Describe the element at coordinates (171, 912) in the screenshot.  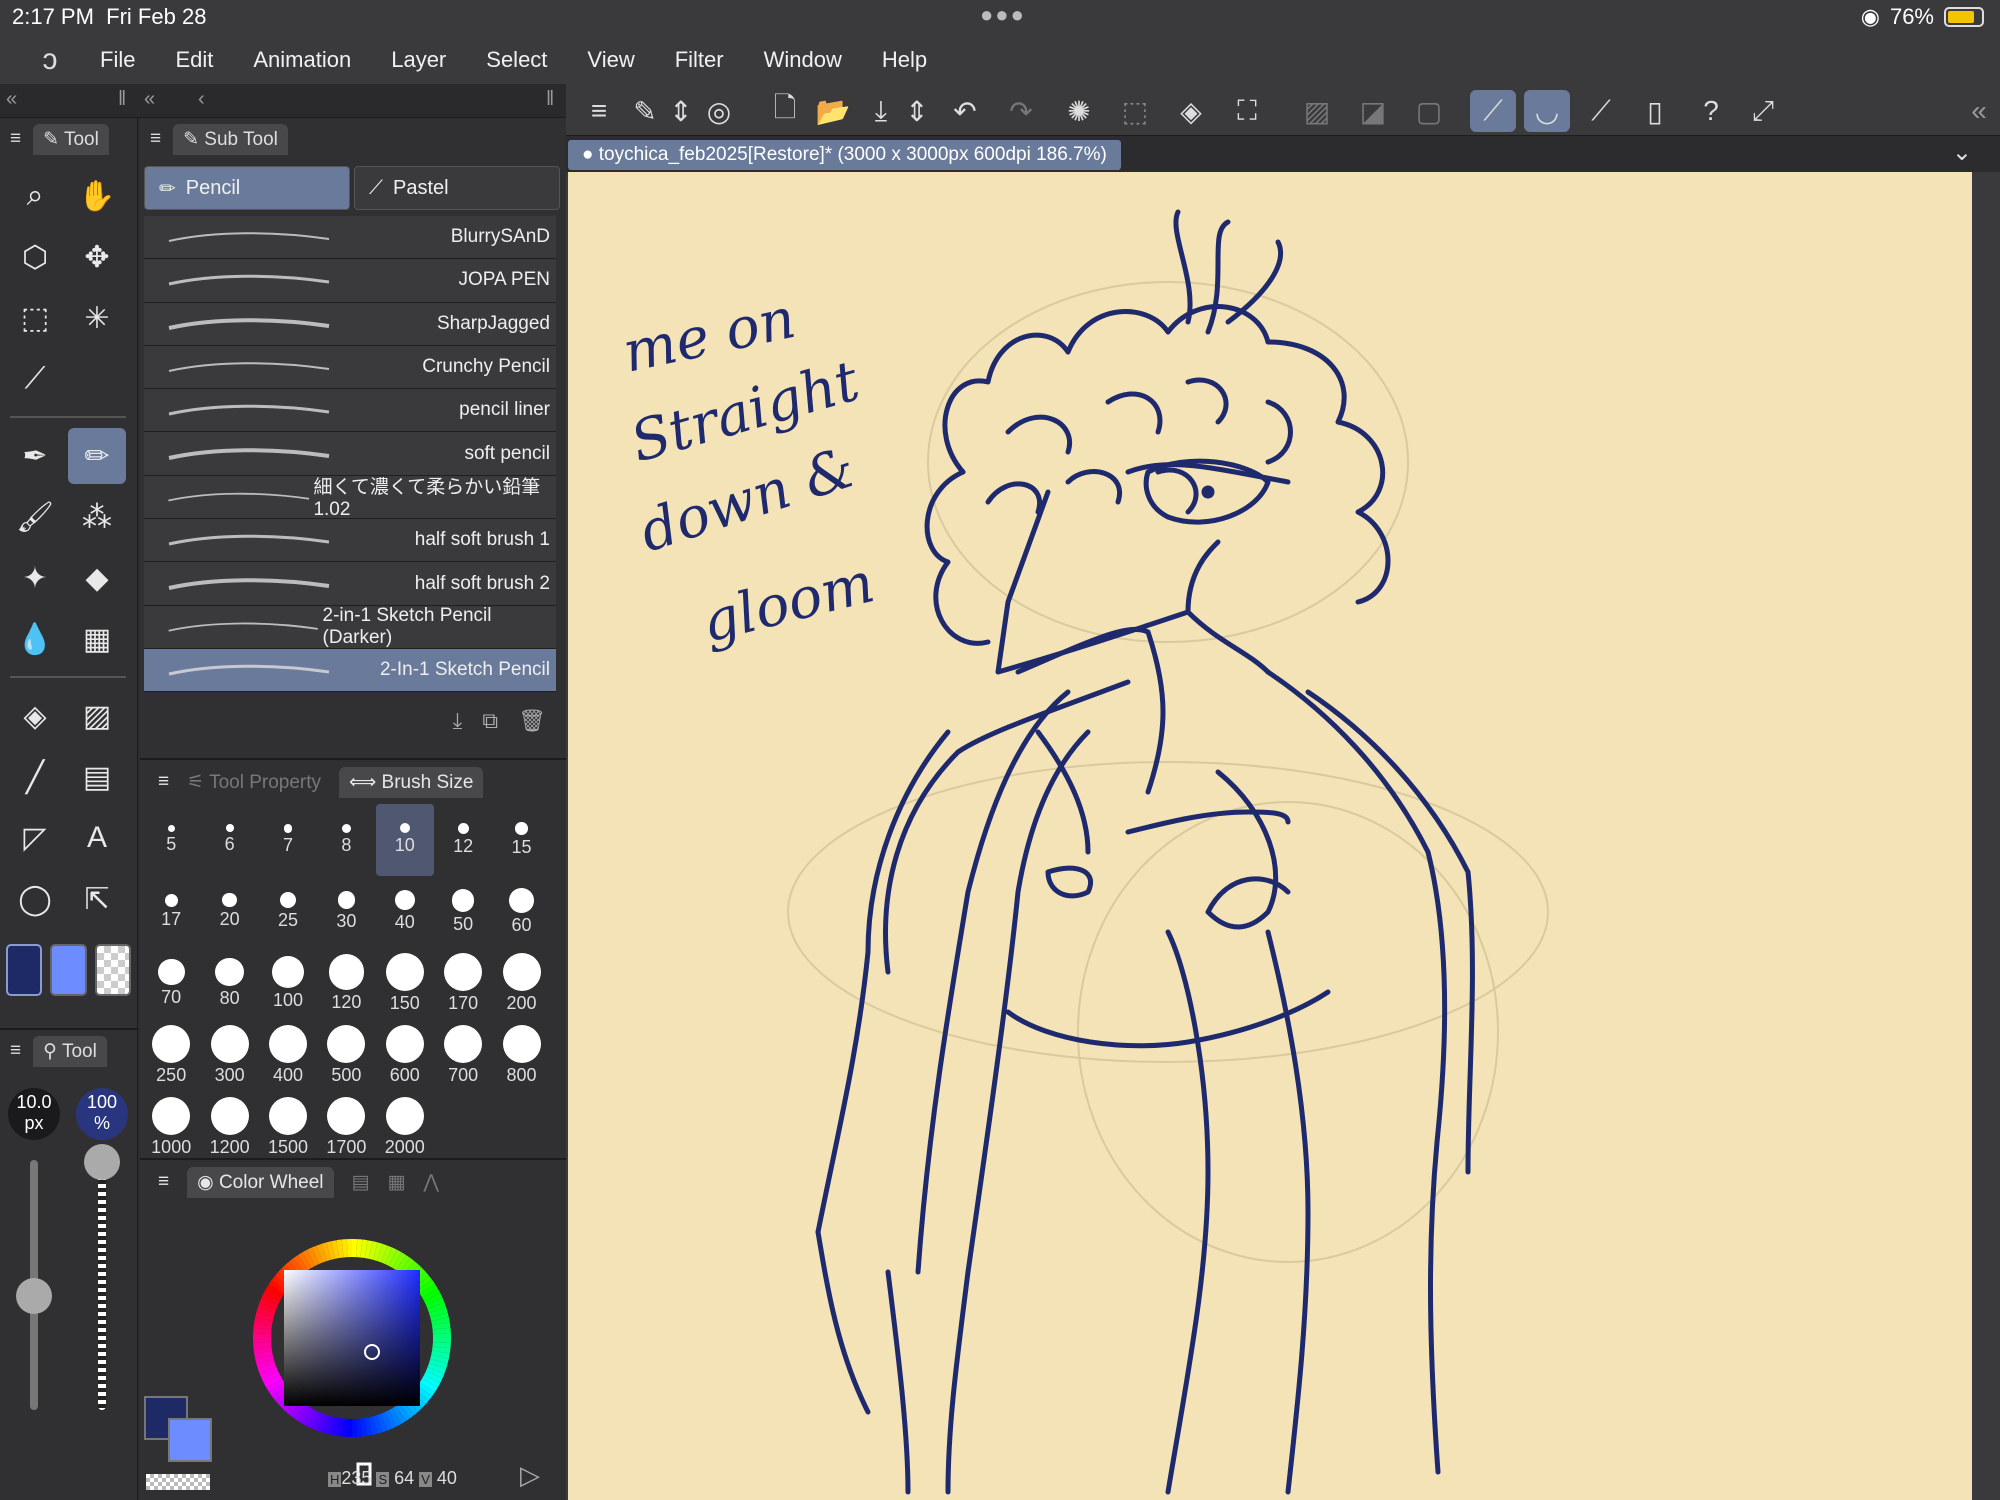
I see `brush-size-option: 17` at that location.